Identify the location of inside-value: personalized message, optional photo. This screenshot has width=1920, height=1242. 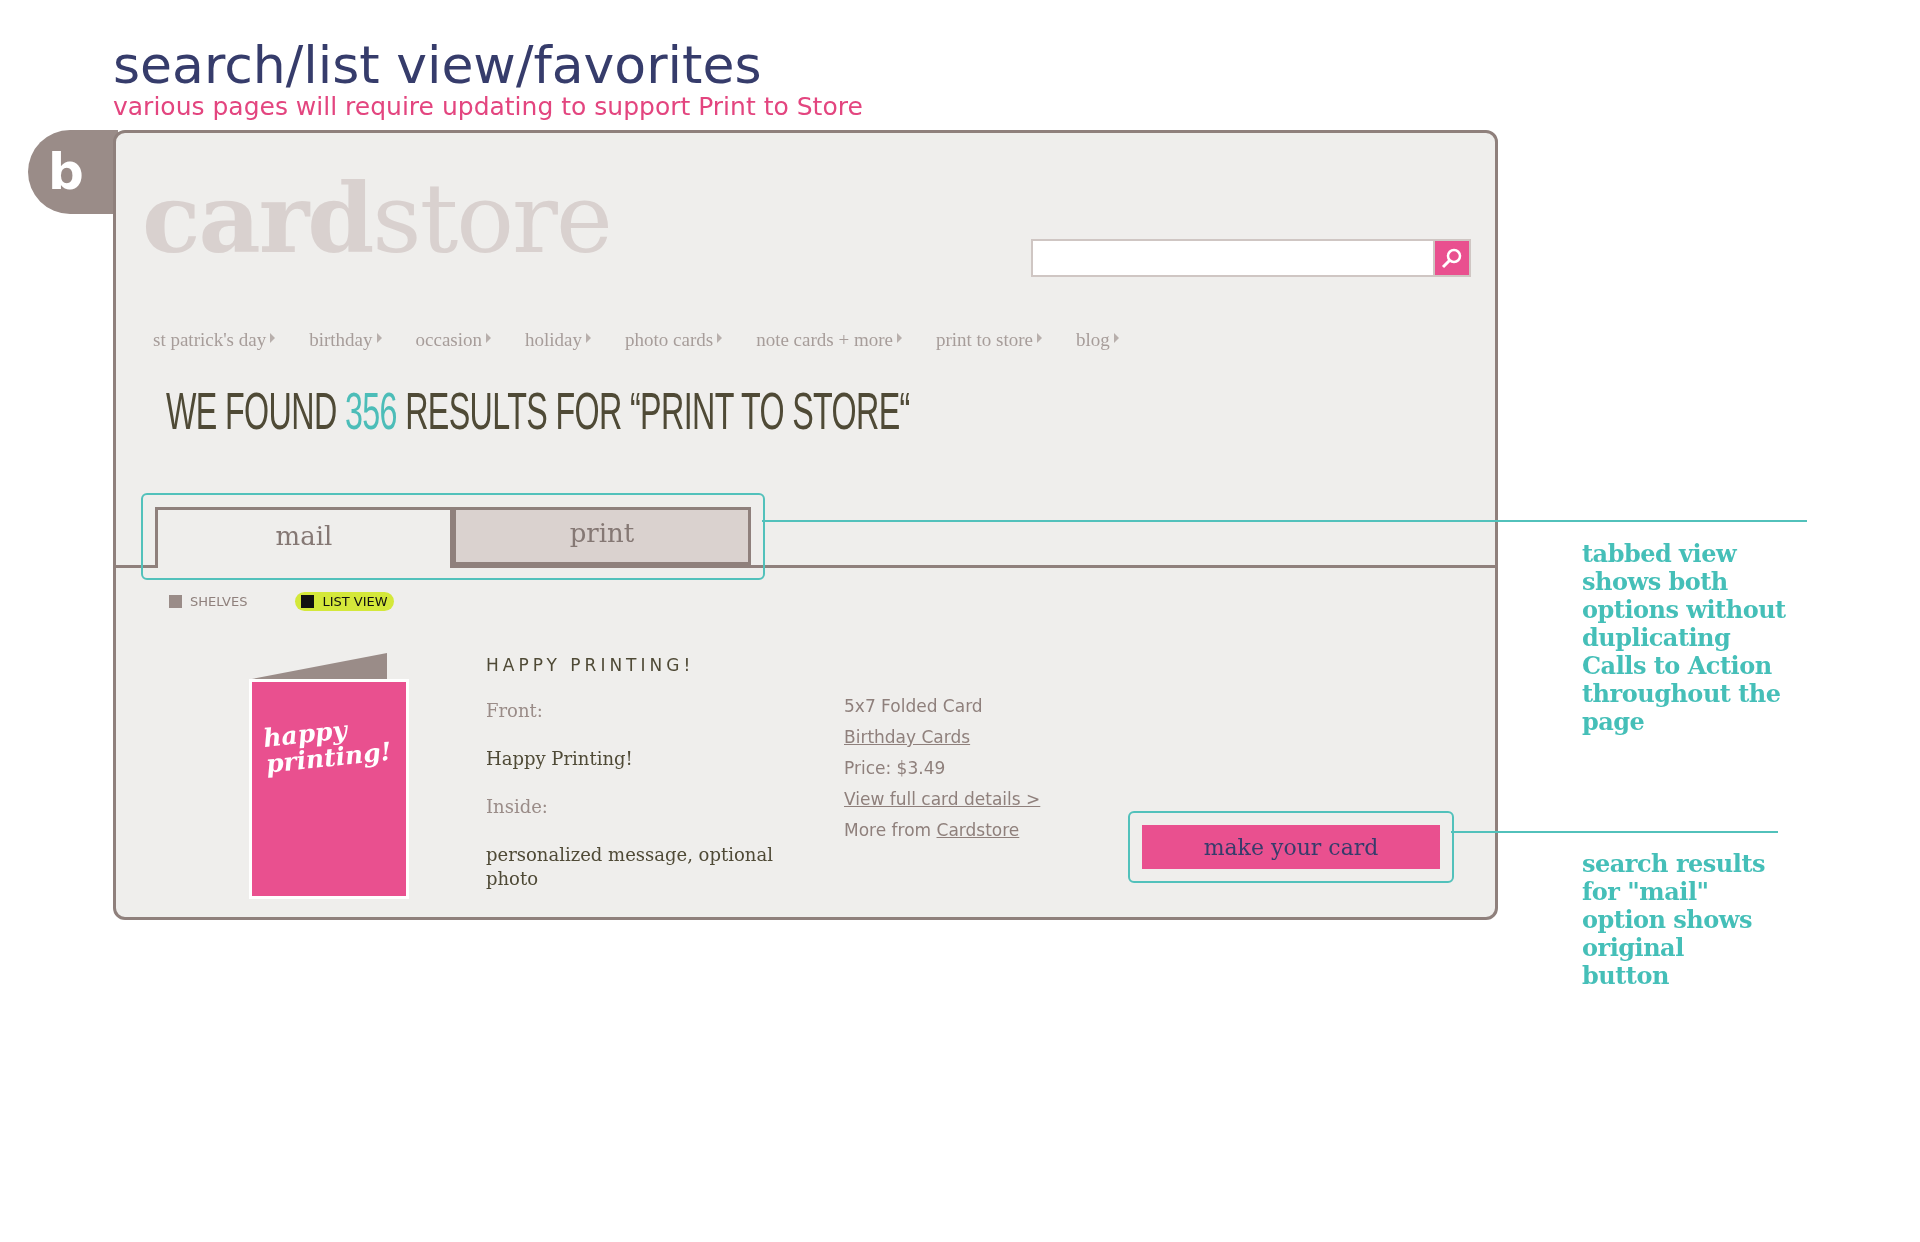
(630, 867).